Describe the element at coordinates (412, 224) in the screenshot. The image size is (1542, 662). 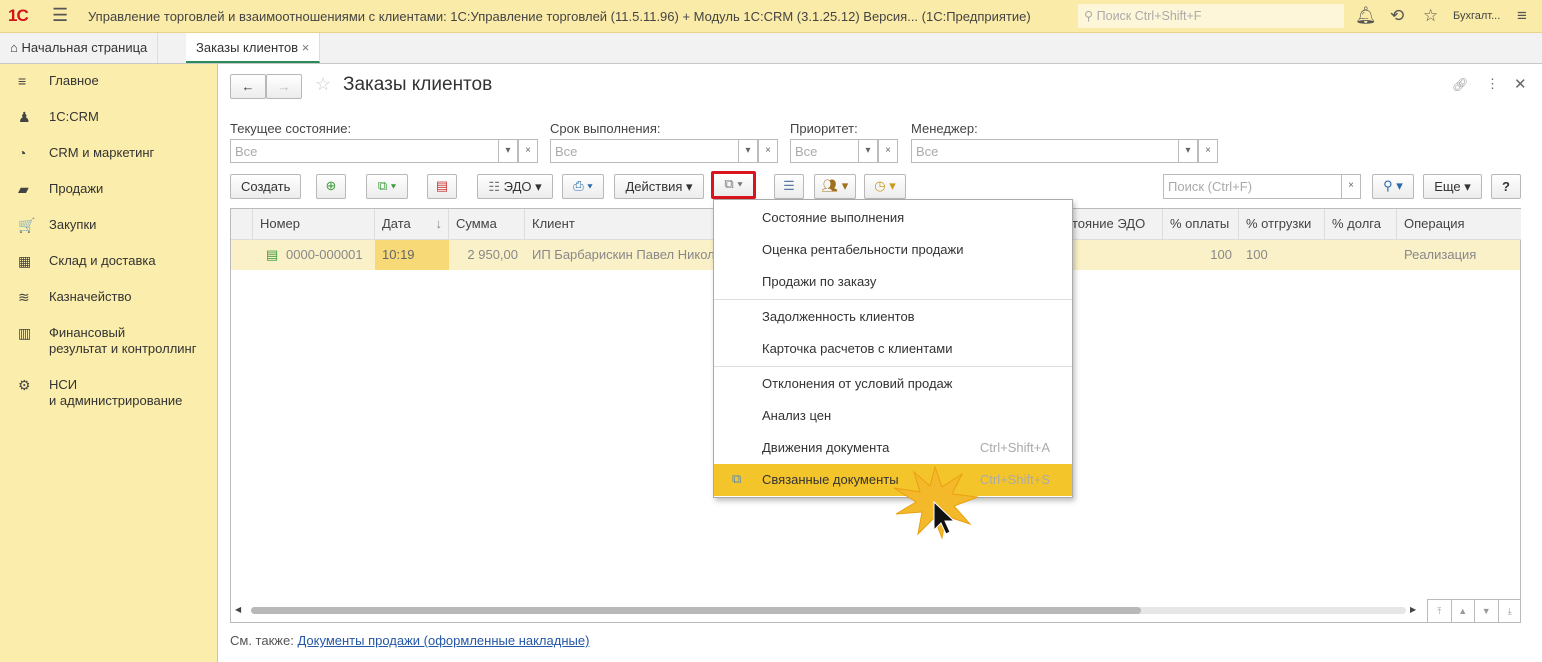
I see `column-header-date: Дата ↓` at that location.